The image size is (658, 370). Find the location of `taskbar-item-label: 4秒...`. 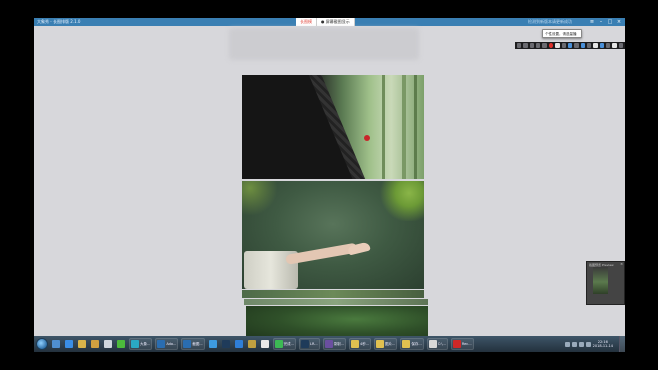

taskbar-item-label: 4秒... is located at coordinates (364, 343).